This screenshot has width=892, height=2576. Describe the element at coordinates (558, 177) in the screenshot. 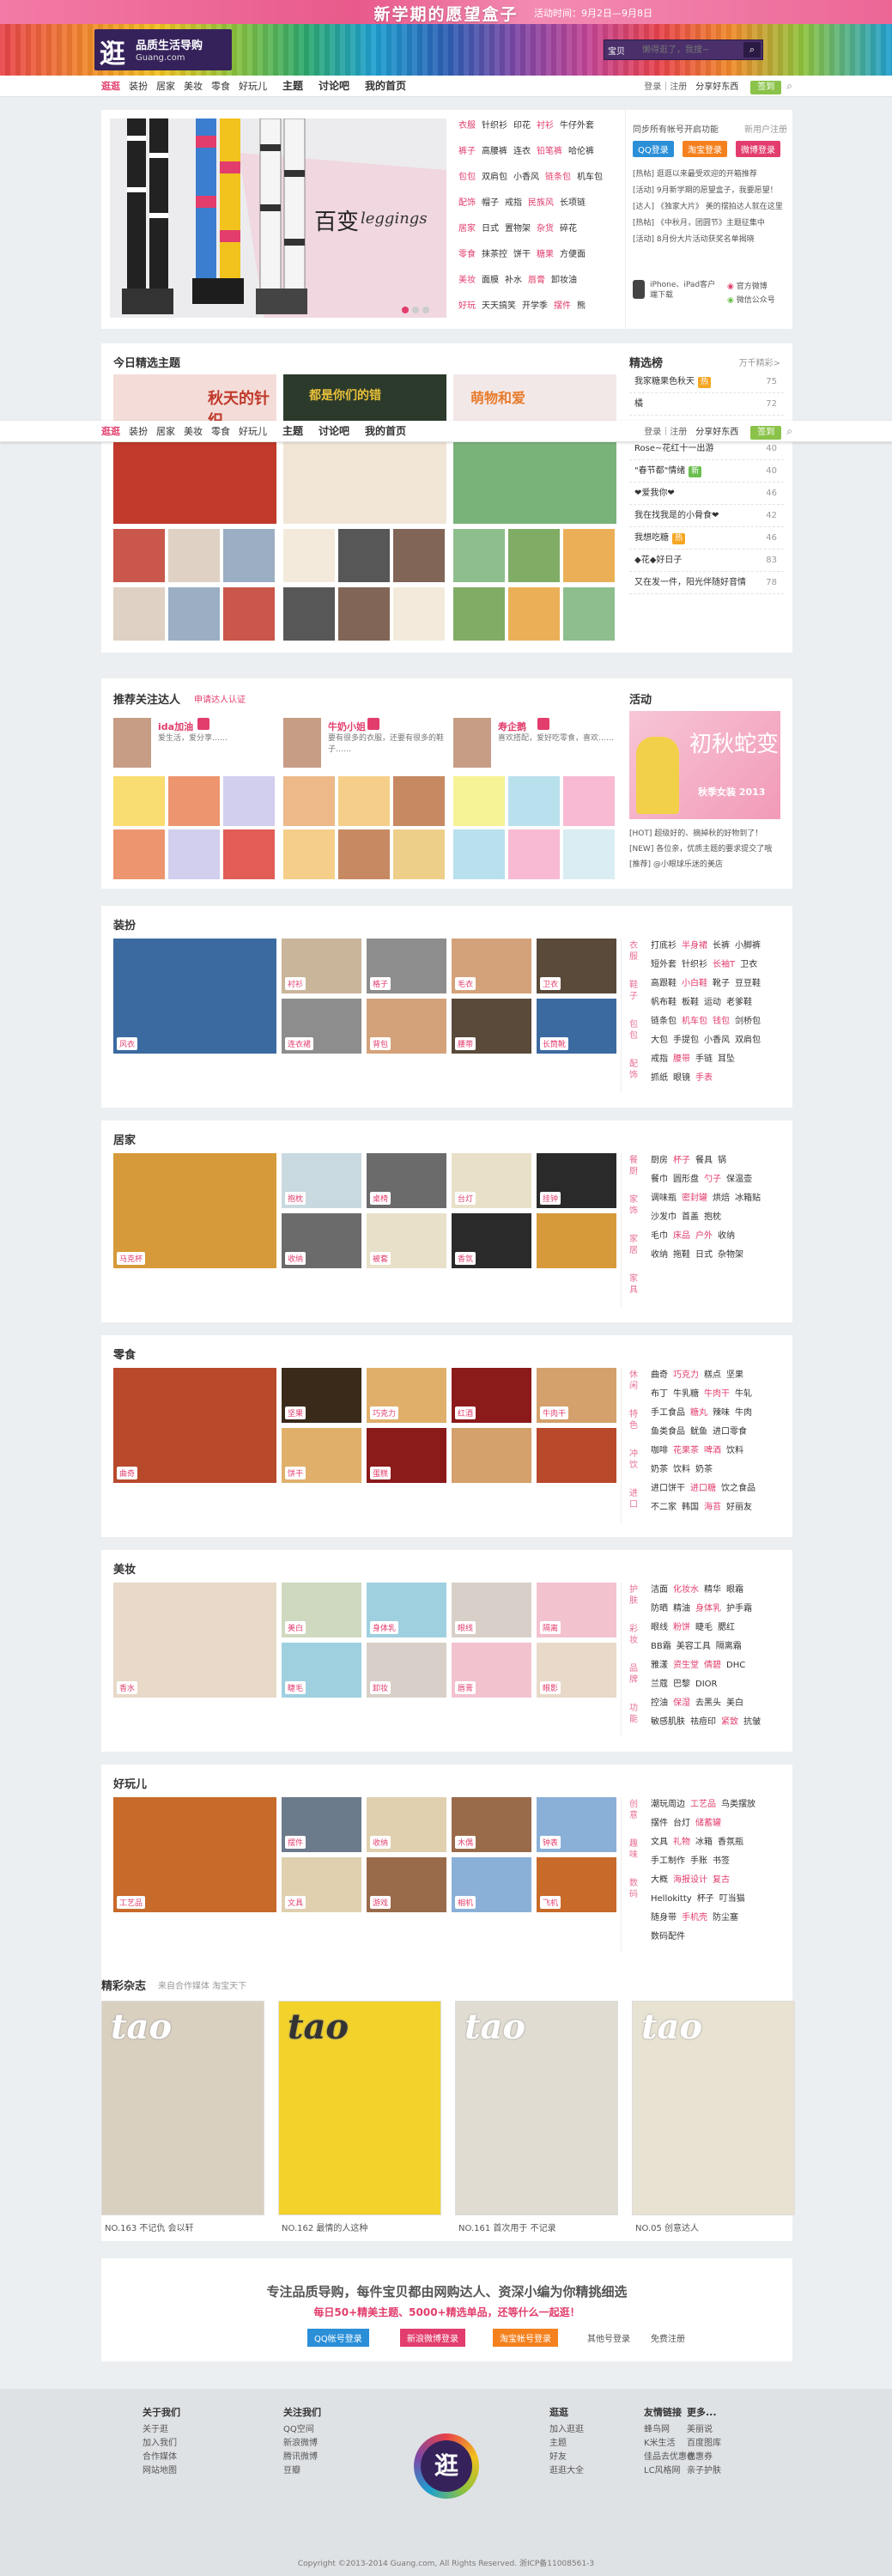

I see `hero-cat-link: 链条包` at that location.